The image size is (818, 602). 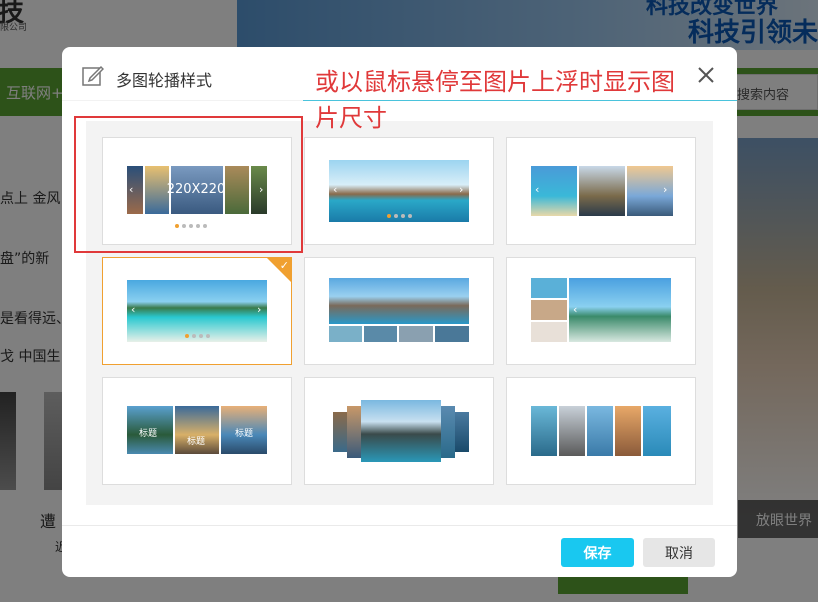 What do you see at coordinates (164, 80) in the screenshot?
I see `dialog-title: 多图轮播样式` at bounding box center [164, 80].